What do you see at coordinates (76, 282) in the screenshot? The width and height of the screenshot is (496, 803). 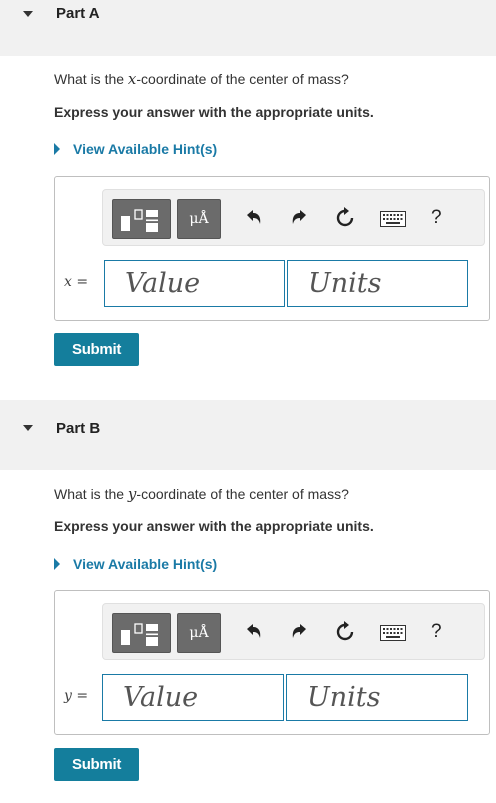 I see `x-equation-label: x =` at bounding box center [76, 282].